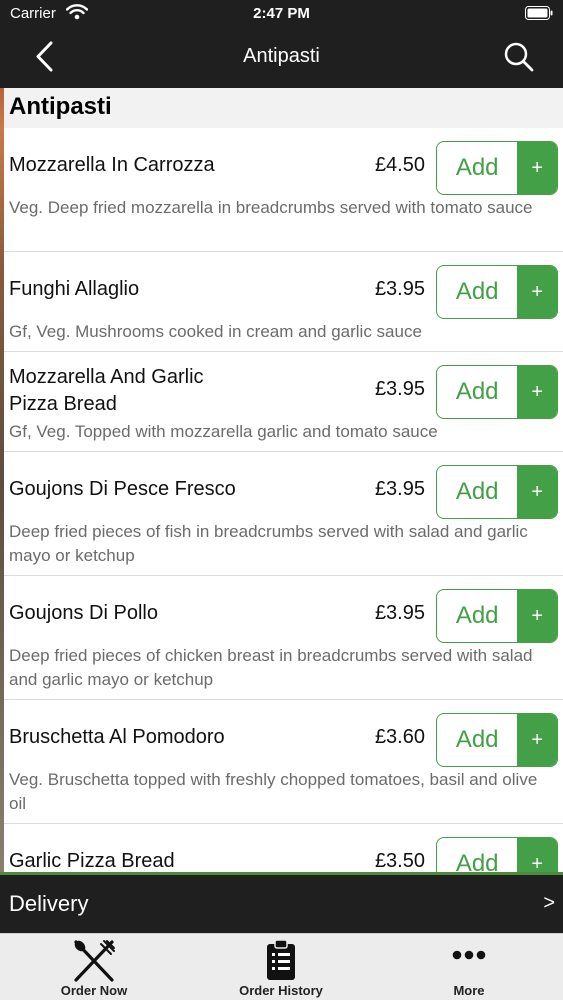 The height and width of the screenshot is (1000, 563). What do you see at coordinates (106, 390) in the screenshot?
I see `item-name: Mozzarella And Garlic Pizza Bread` at bounding box center [106, 390].